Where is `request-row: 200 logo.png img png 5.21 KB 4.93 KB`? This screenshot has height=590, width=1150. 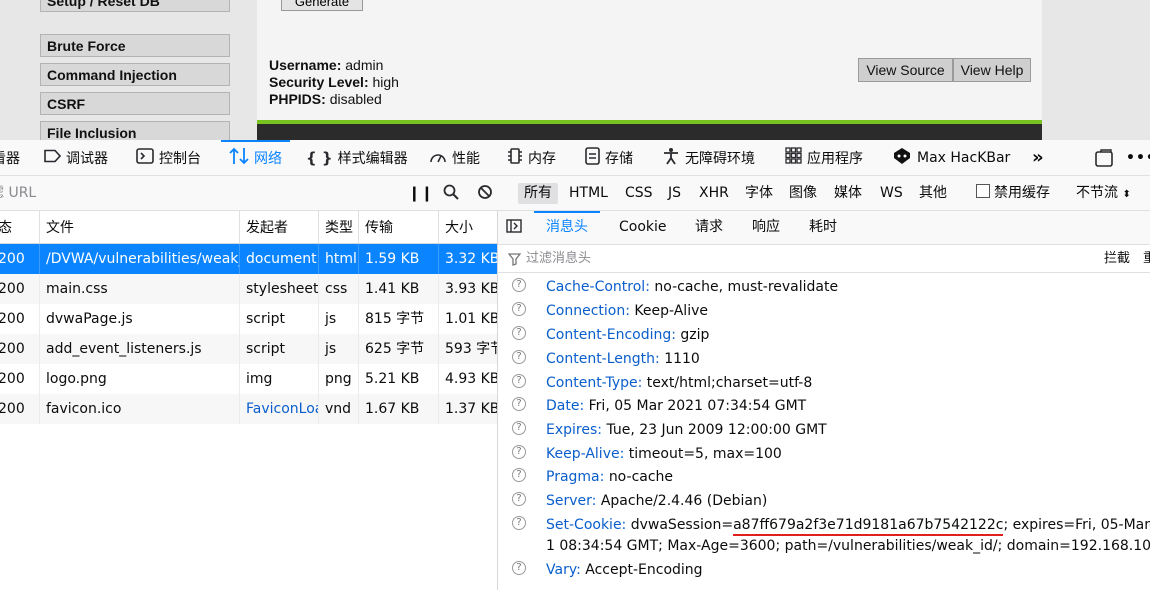 request-row: 200 logo.png img png 5.21 KB 4.93 KB is located at coordinates (249, 379).